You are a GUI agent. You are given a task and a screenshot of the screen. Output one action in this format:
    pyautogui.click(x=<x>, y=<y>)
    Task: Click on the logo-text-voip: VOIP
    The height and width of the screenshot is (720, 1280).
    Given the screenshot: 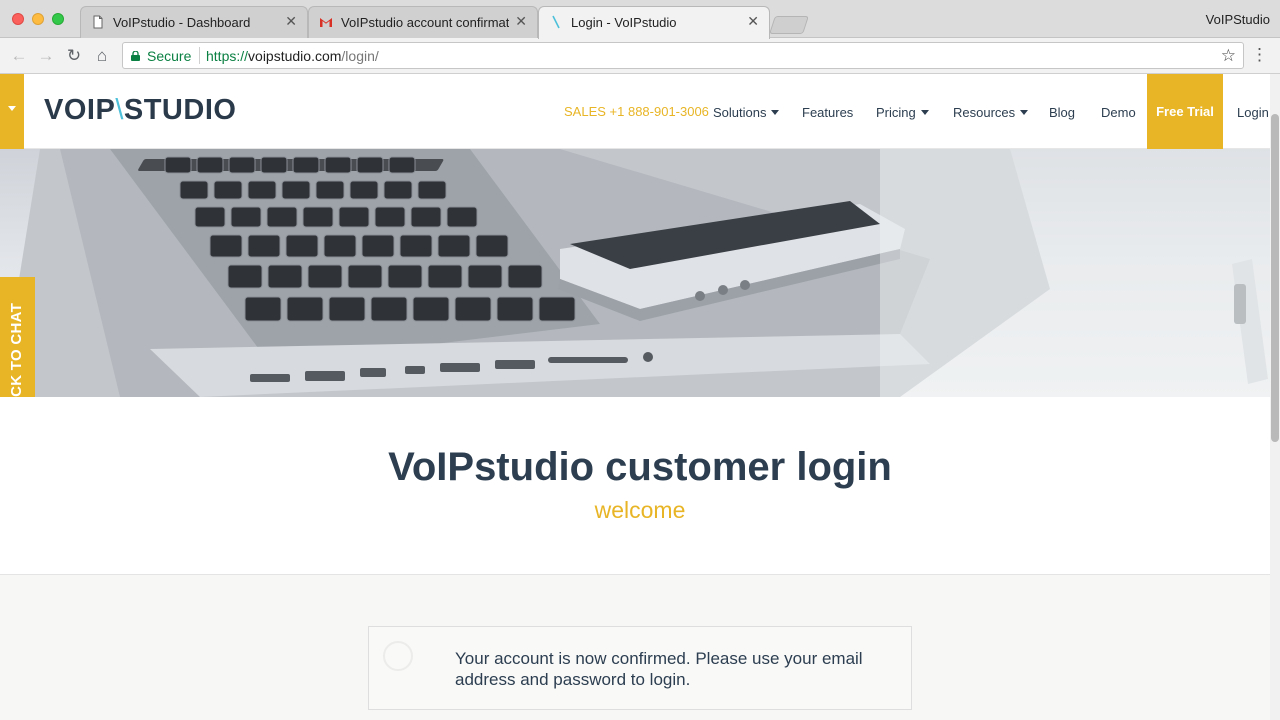 What is the action you would take?
    pyautogui.click(x=80, y=110)
    